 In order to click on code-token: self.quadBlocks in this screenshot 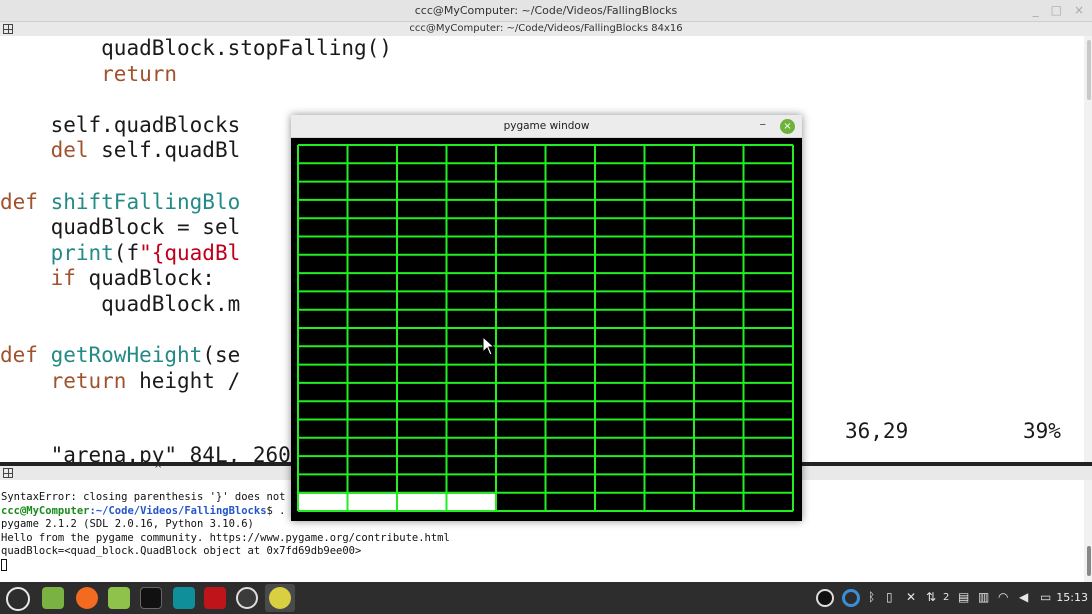, I will do `click(145, 124)`.